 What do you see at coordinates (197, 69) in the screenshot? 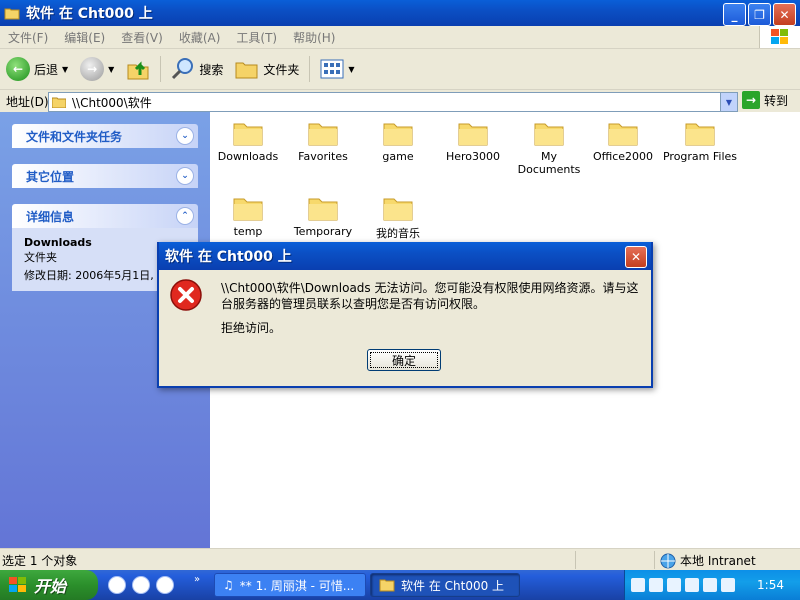
I see `search-button: 搜索` at bounding box center [197, 69].